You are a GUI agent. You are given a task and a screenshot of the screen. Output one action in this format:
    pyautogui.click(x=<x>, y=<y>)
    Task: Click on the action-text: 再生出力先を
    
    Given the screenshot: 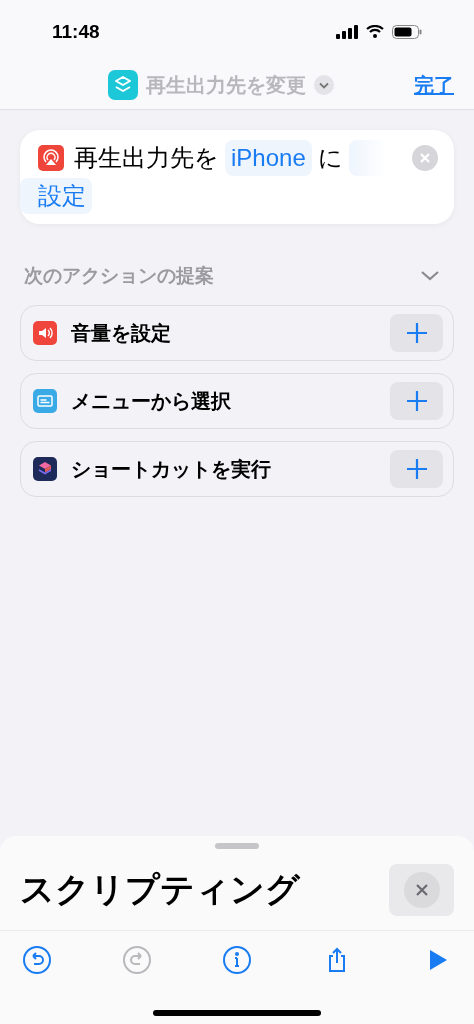 What is the action you would take?
    pyautogui.click(x=146, y=158)
    